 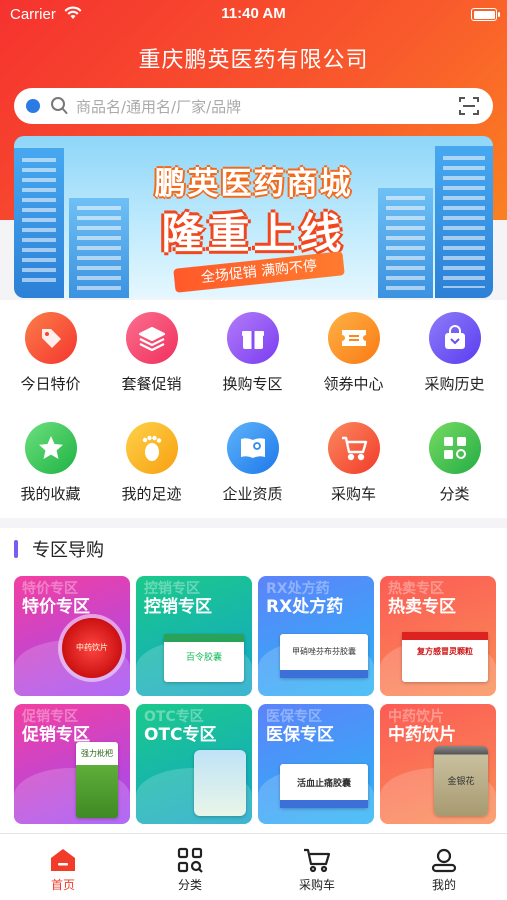 I want to click on menu-item-purchase-cart: 采购车, so click(x=353, y=463).